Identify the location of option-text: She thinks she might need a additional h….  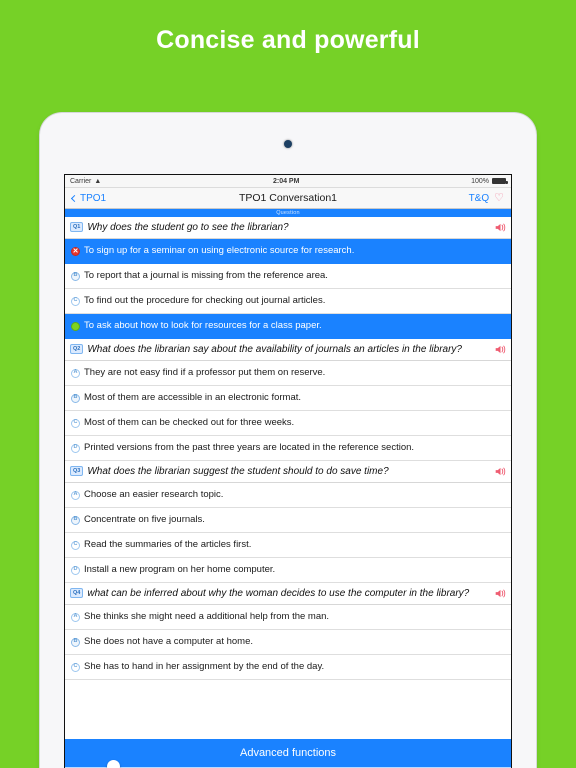
(207, 616).